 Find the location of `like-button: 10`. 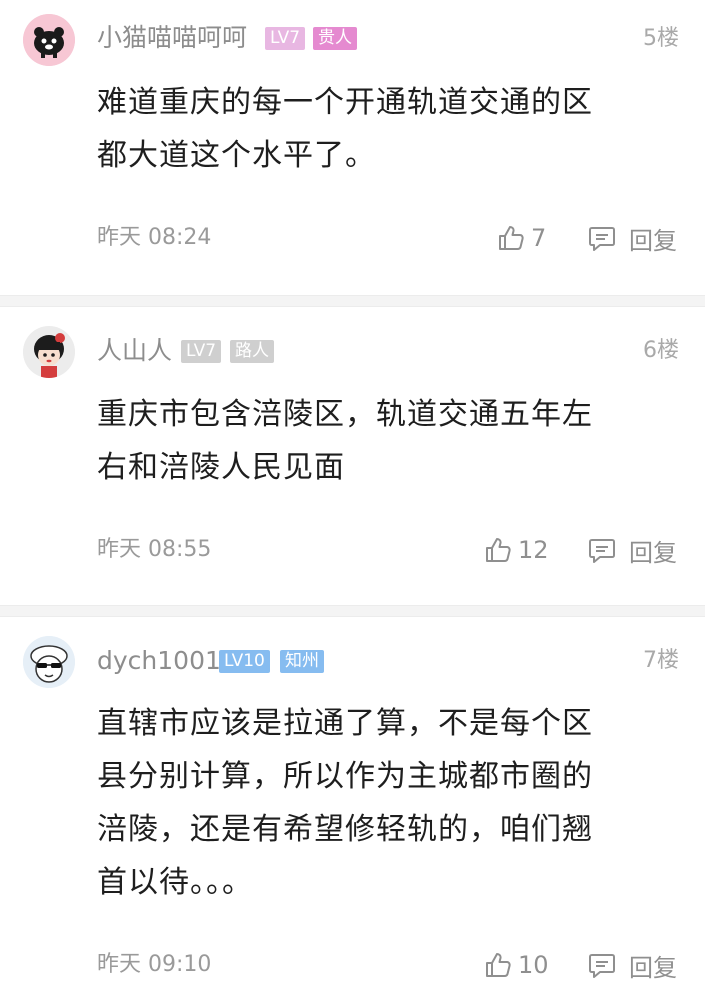

like-button: 10 is located at coordinates (516, 965).